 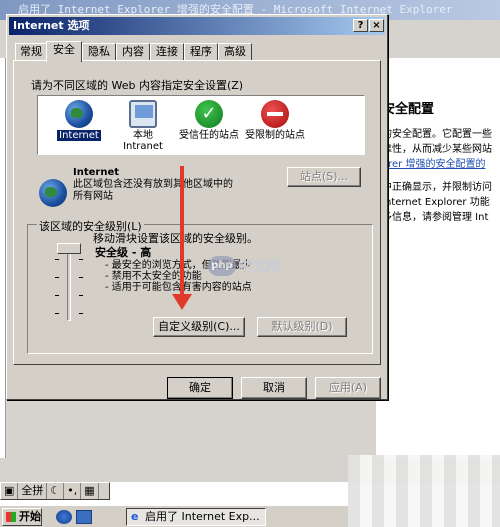 What do you see at coordinates (143, 114) in the screenshot?
I see `computer-icon` at bounding box center [143, 114].